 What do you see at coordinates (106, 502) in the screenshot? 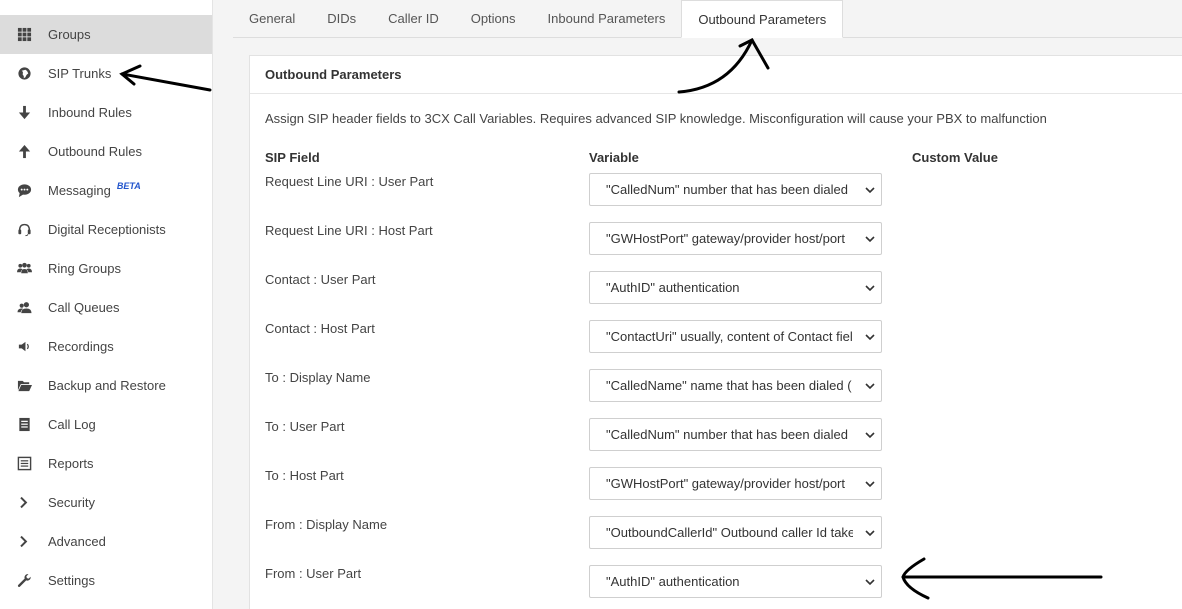
I see `sidebar-item-security: Security` at bounding box center [106, 502].